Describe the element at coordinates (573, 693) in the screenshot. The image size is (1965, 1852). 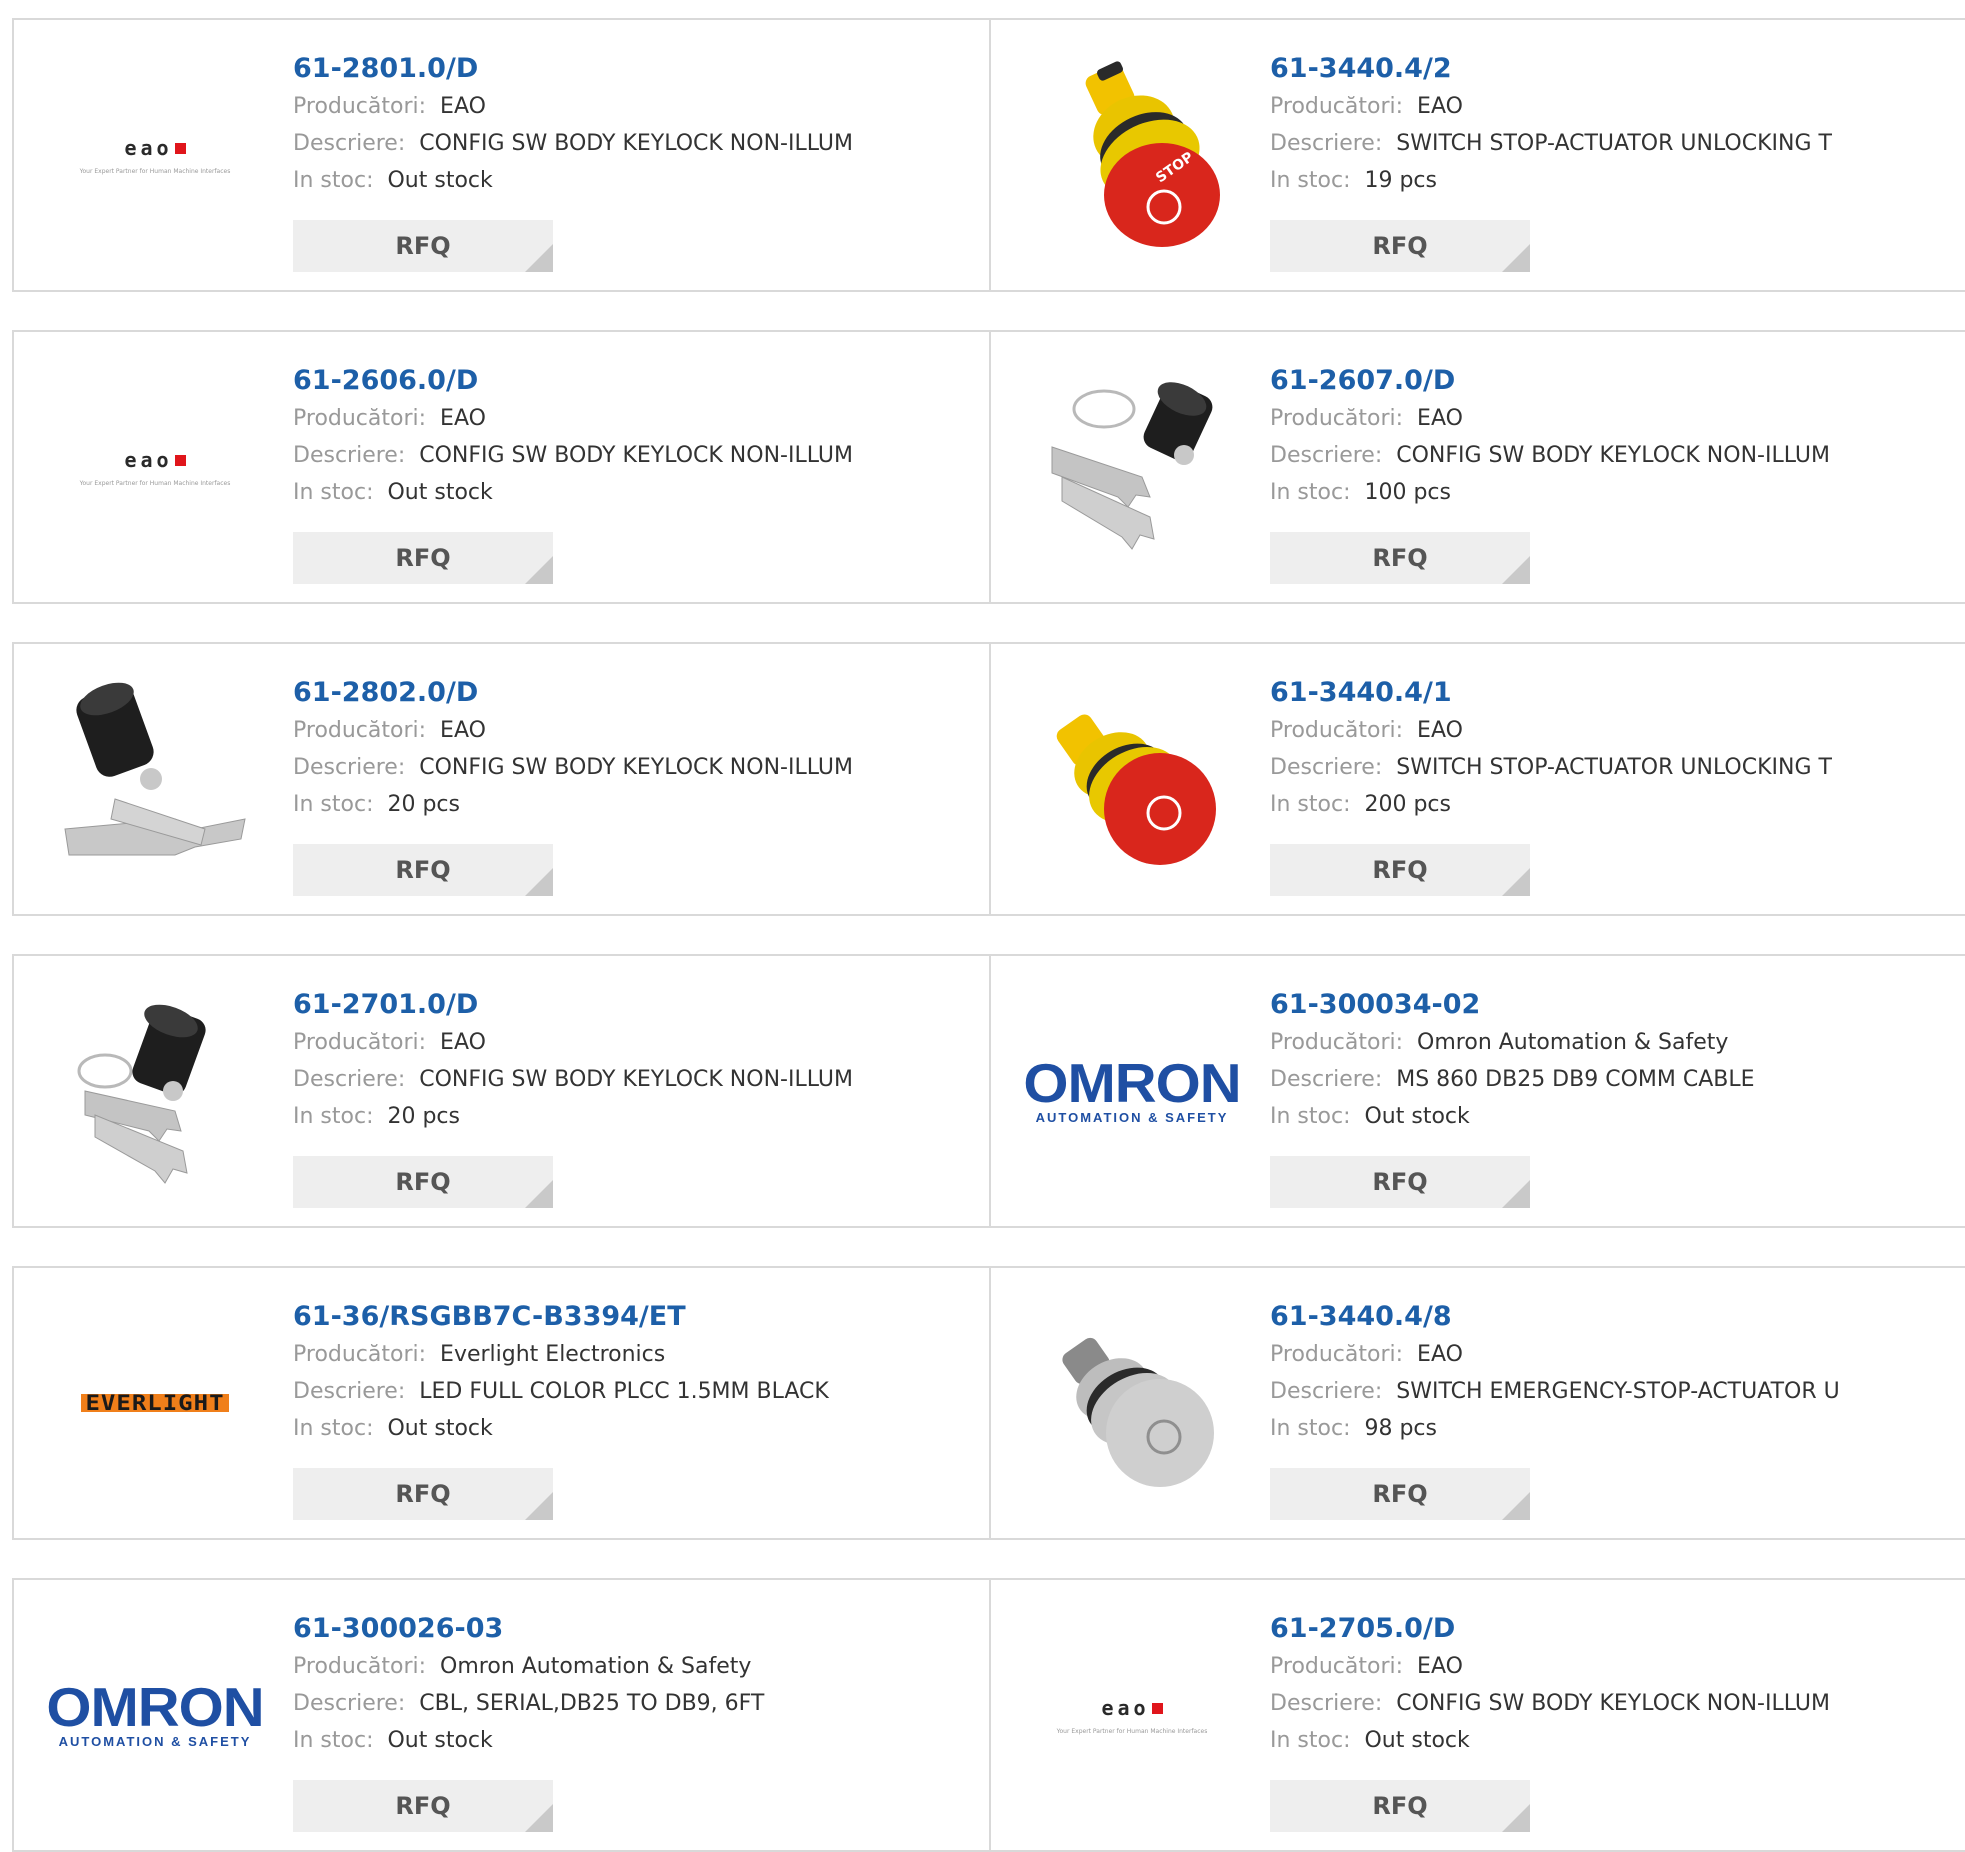
I see `part-number-link: 61-2802.0/D` at that location.